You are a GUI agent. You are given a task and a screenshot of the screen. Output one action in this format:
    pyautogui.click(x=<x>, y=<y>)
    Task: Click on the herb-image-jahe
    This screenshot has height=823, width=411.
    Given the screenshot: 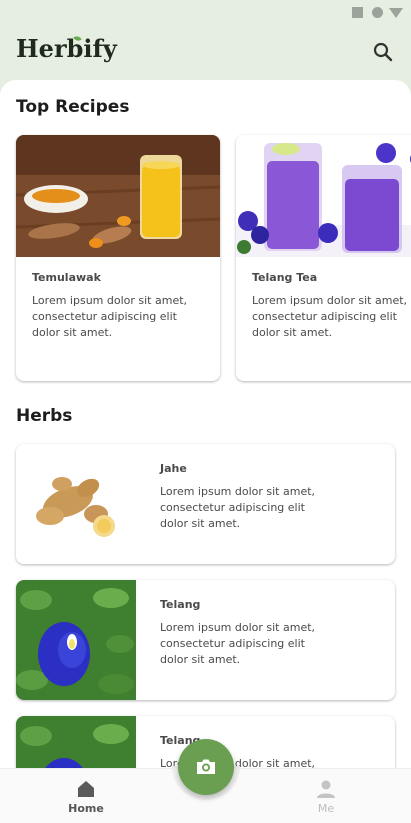 What is the action you would take?
    pyautogui.click(x=76, y=504)
    